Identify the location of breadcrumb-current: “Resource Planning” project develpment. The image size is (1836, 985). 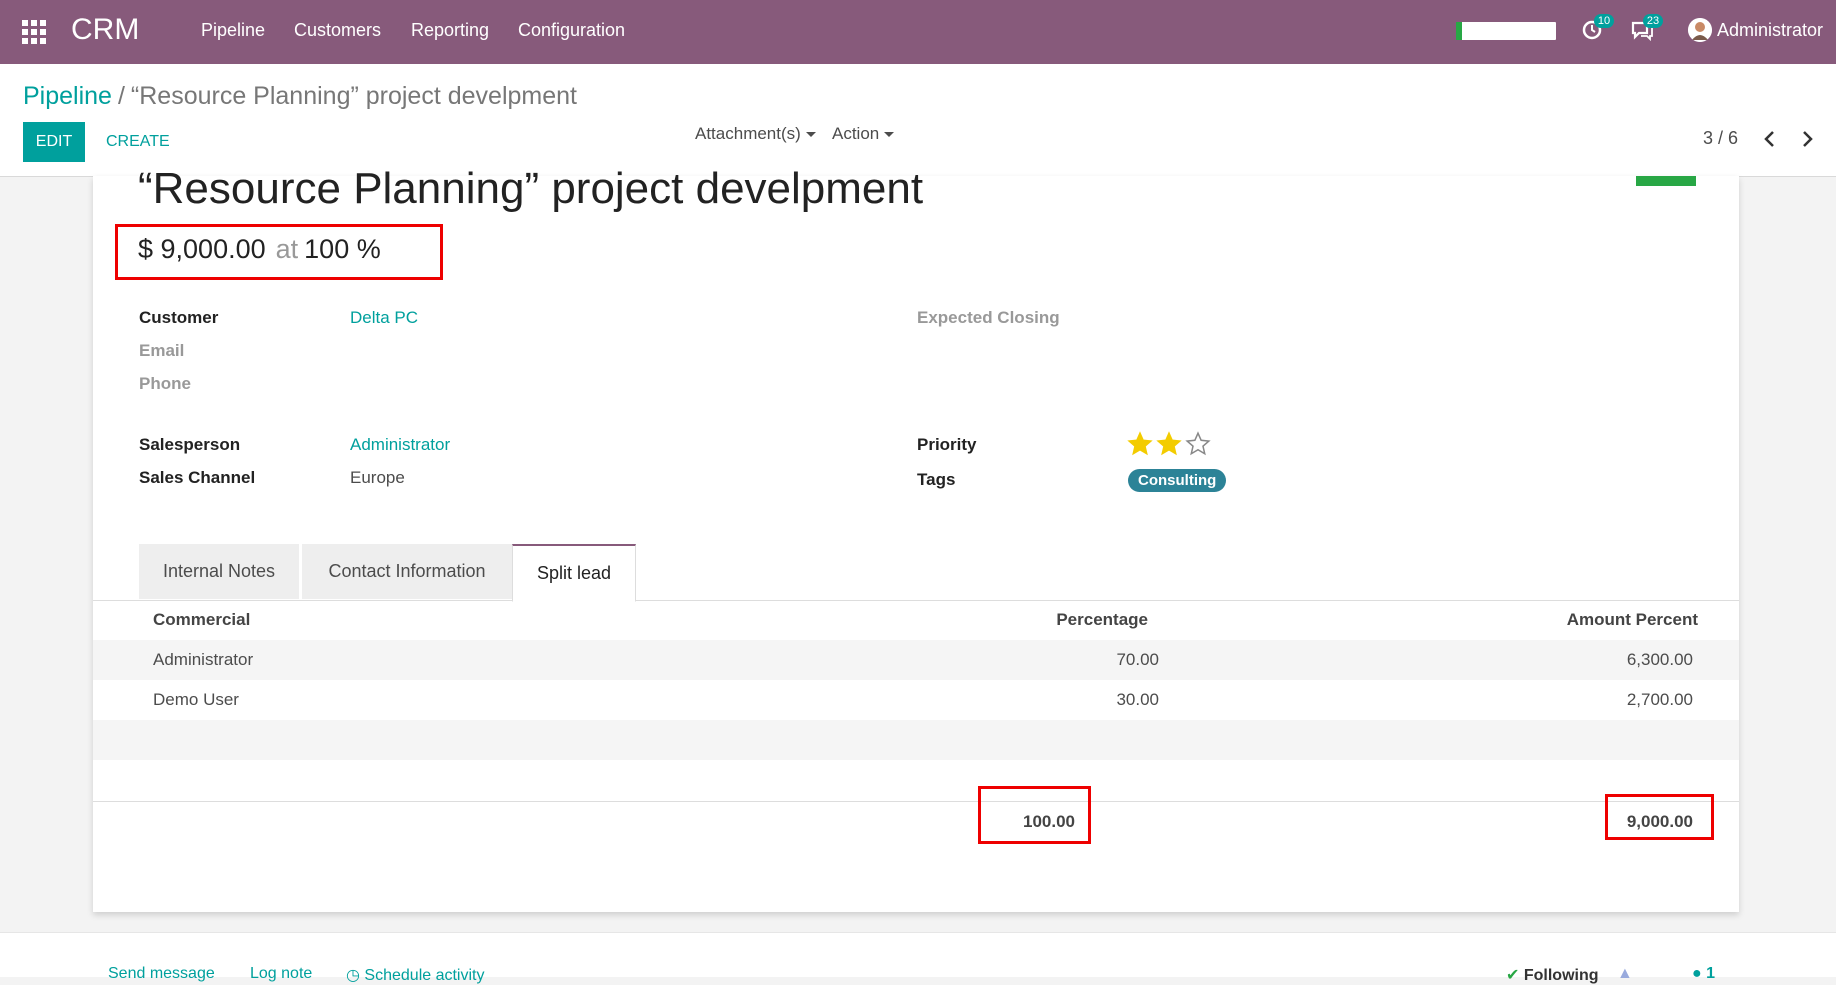
(353, 96).